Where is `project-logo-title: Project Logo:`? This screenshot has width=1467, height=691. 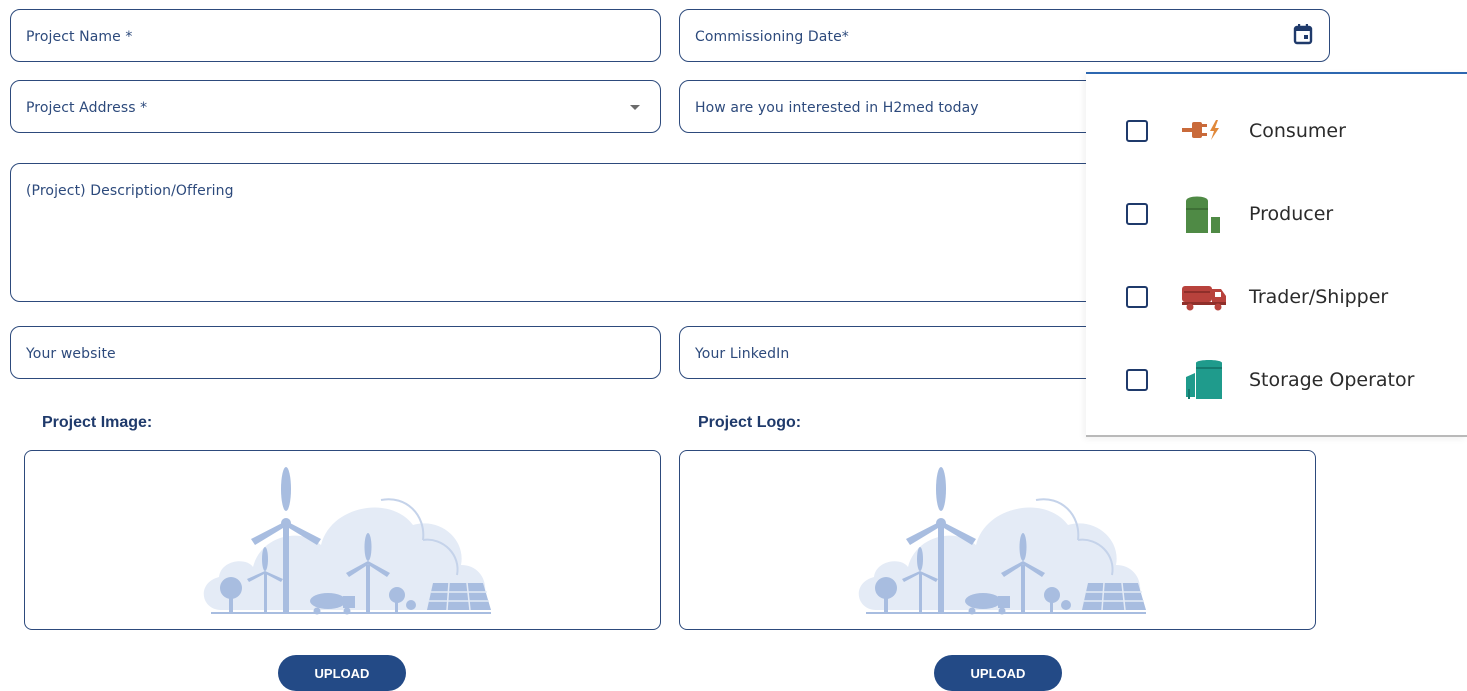 project-logo-title: Project Logo: is located at coordinates (750, 422).